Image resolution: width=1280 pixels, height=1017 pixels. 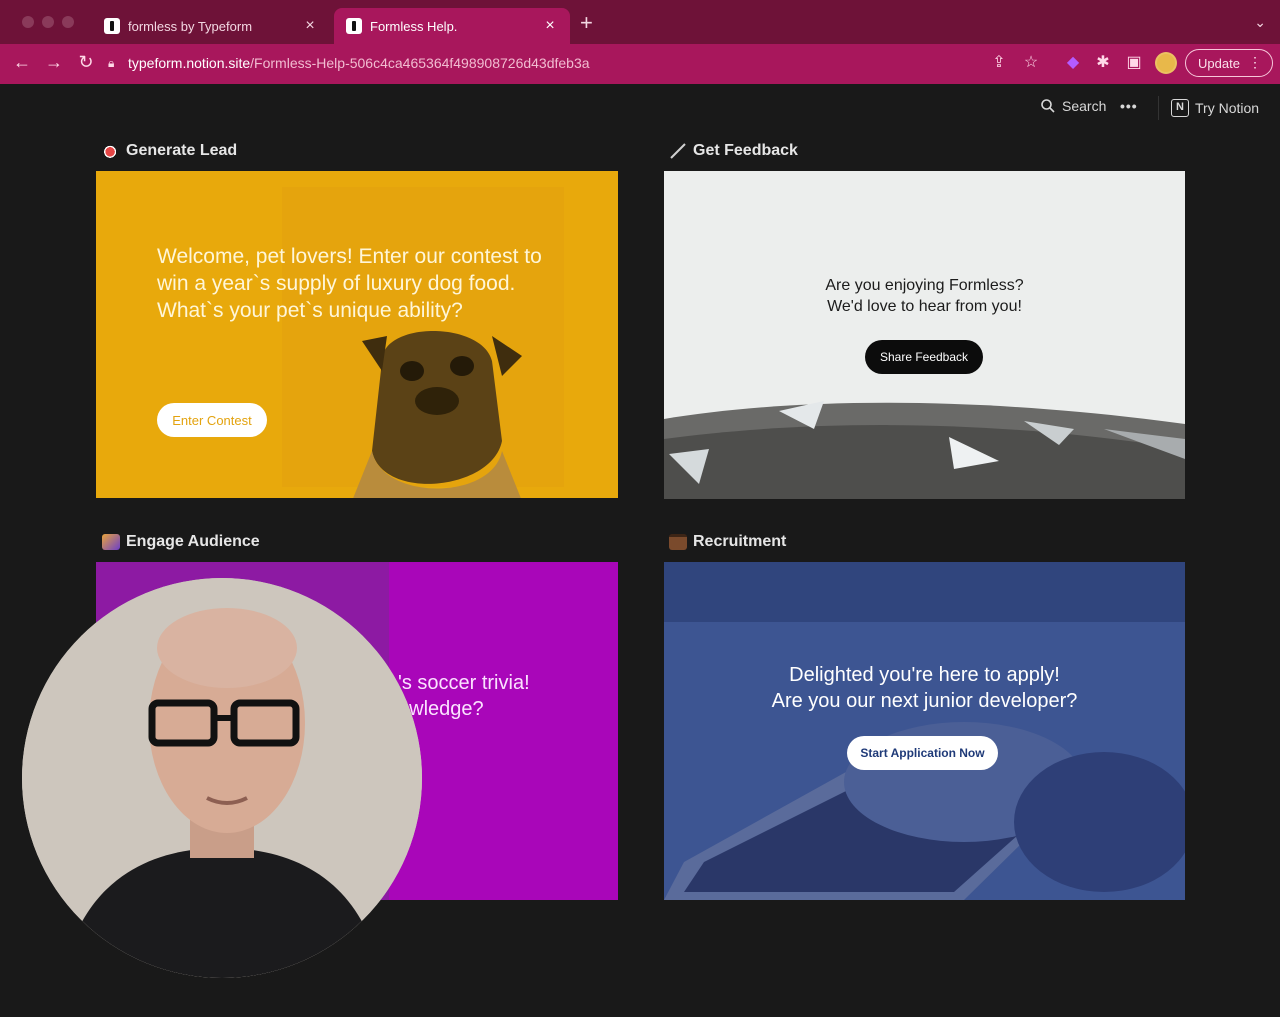 I want to click on try-notion-button: N Try Notion, so click(x=1208, y=108).